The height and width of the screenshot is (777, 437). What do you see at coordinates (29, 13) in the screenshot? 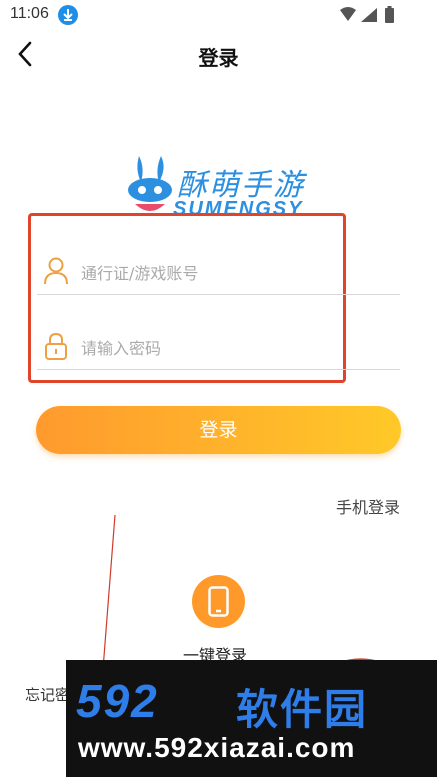
I see `status-time: 11:06` at bounding box center [29, 13].